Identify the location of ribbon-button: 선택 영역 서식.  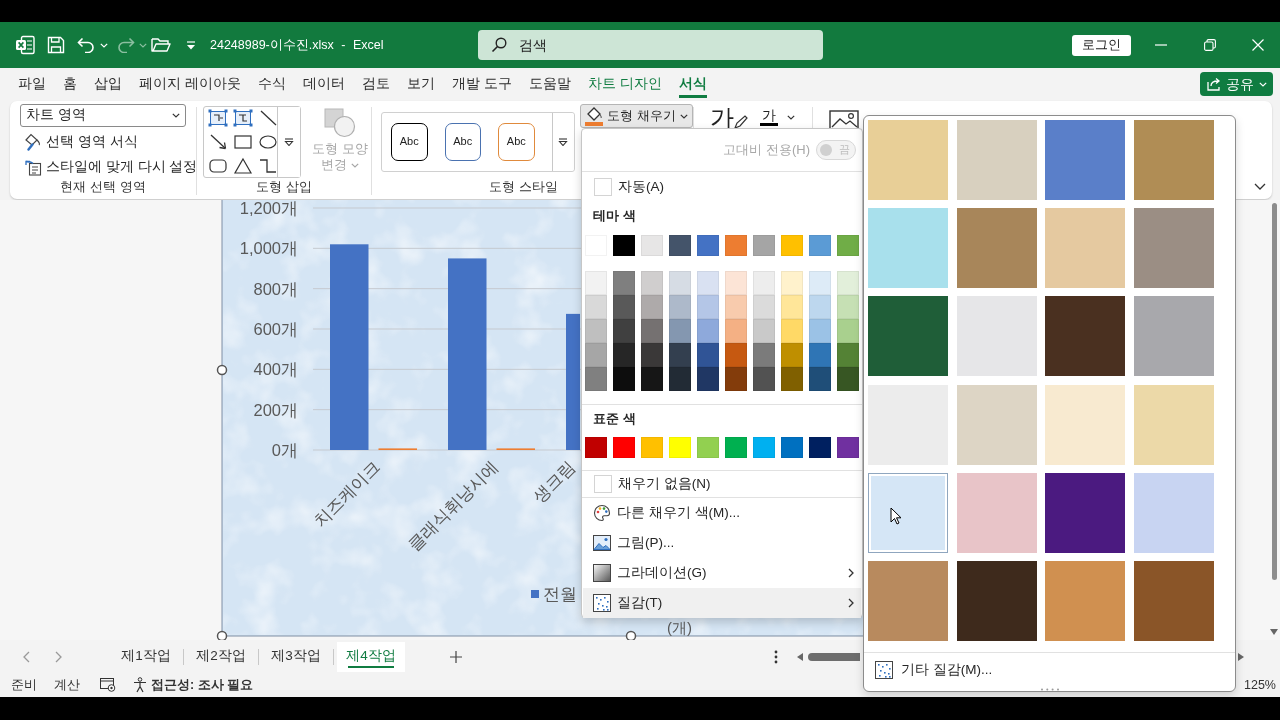
(81, 142).